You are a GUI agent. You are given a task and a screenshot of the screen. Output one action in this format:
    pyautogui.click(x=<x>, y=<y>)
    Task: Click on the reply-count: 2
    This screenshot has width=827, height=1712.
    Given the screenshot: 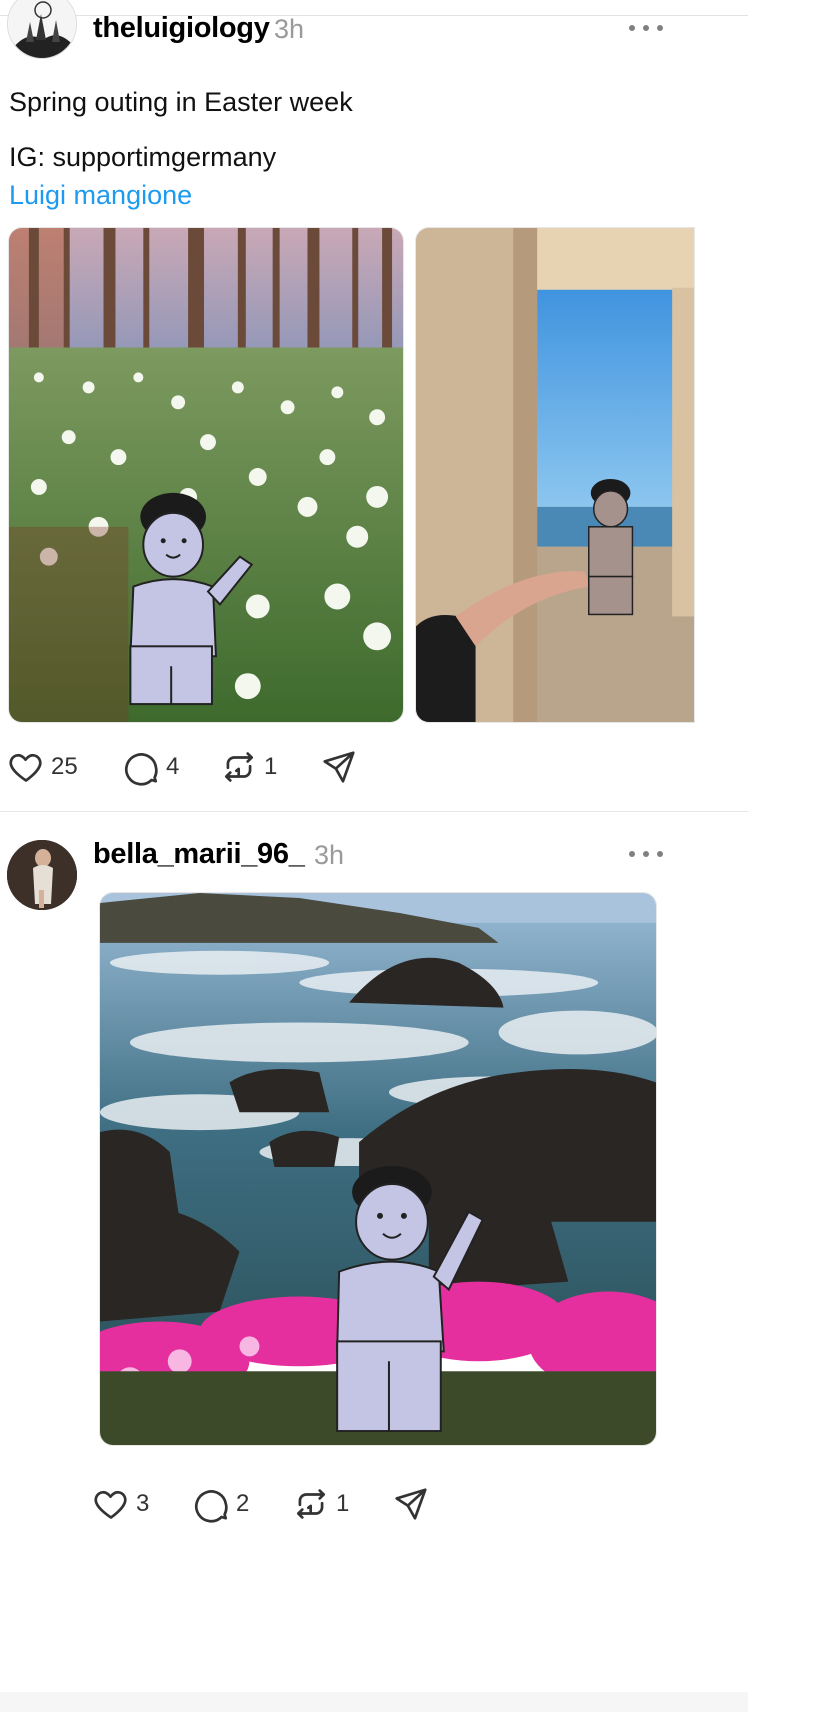 What is the action you would take?
    pyautogui.click(x=243, y=1503)
    